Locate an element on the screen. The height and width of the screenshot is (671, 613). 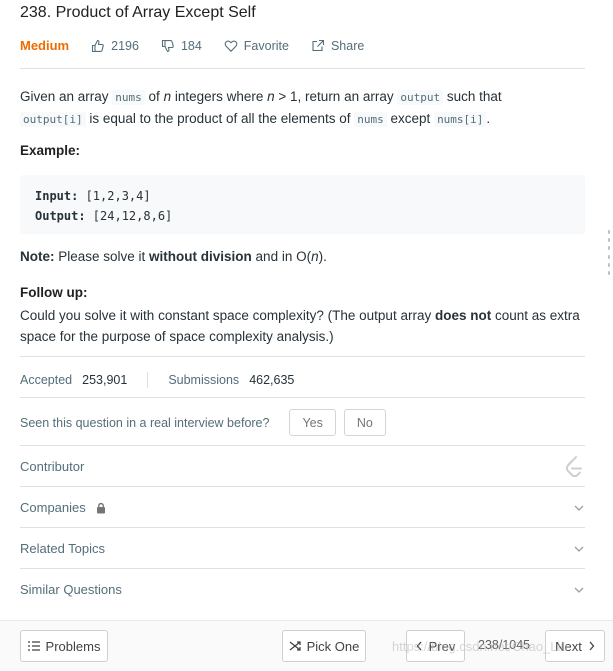
contributor-row: Contributor is located at coordinates (302, 466).